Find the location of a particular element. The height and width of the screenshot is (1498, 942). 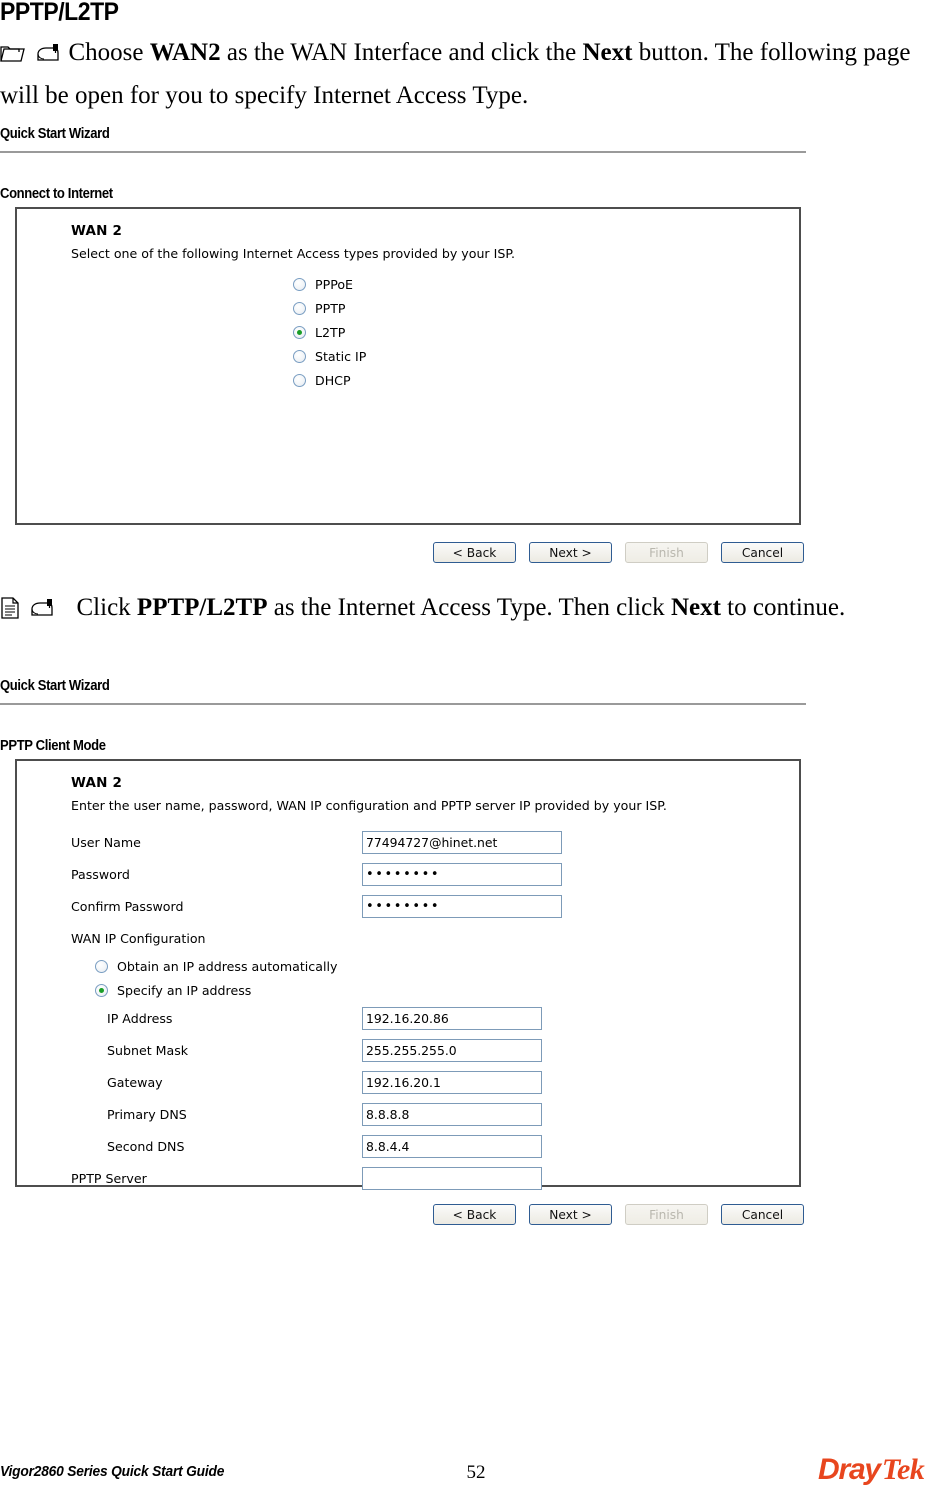

document-icon is located at coordinates (10, 611).